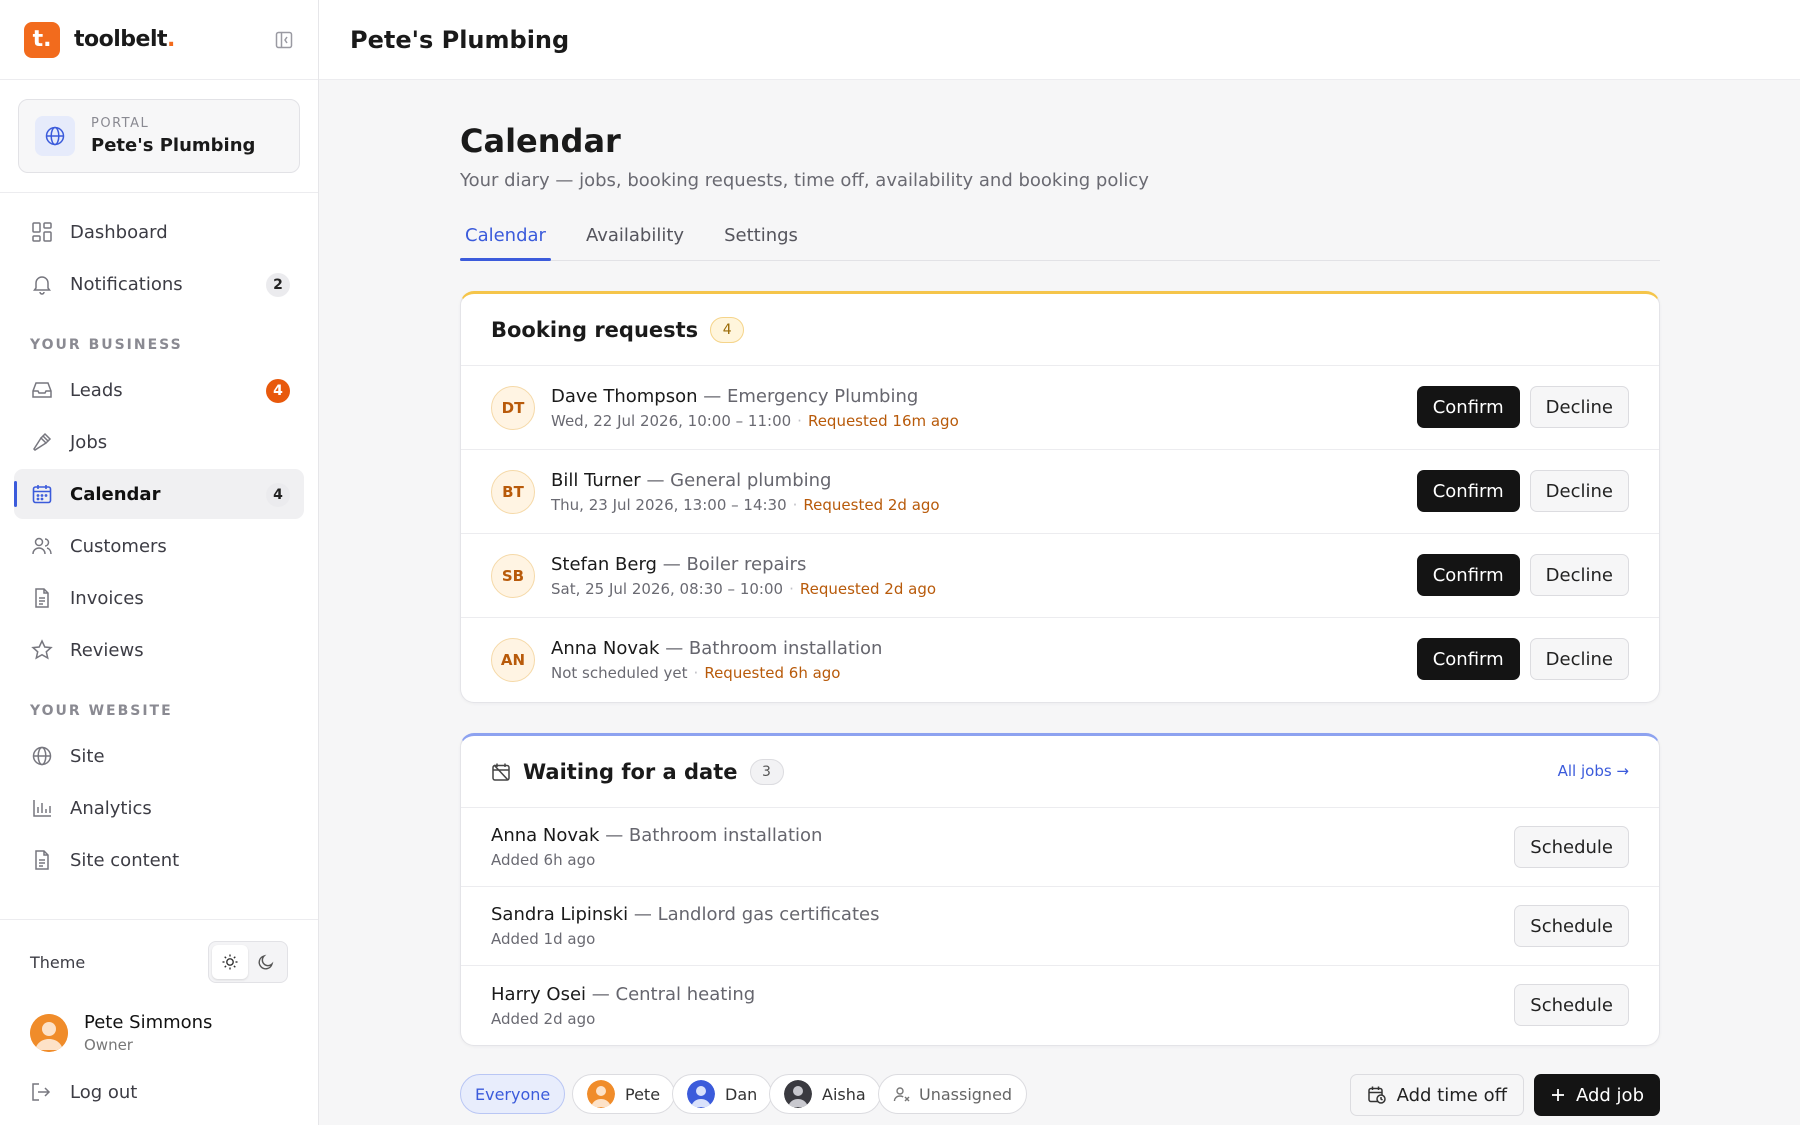 This screenshot has width=1800, height=1125. What do you see at coordinates (669, 504) in the screenshot?
I see `request-time: Thu, 23 Jul 2026, 13:00 – 14:30` at bounding box center [669, 504].